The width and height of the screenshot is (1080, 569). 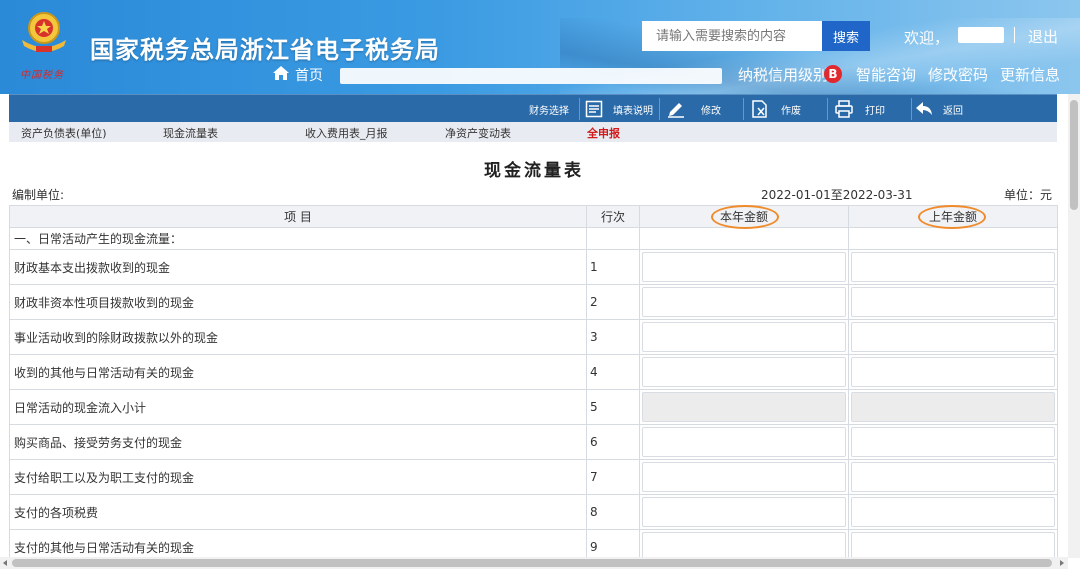 I want to click on horizontal-scroll-thumb, so click(x=532, y=563).